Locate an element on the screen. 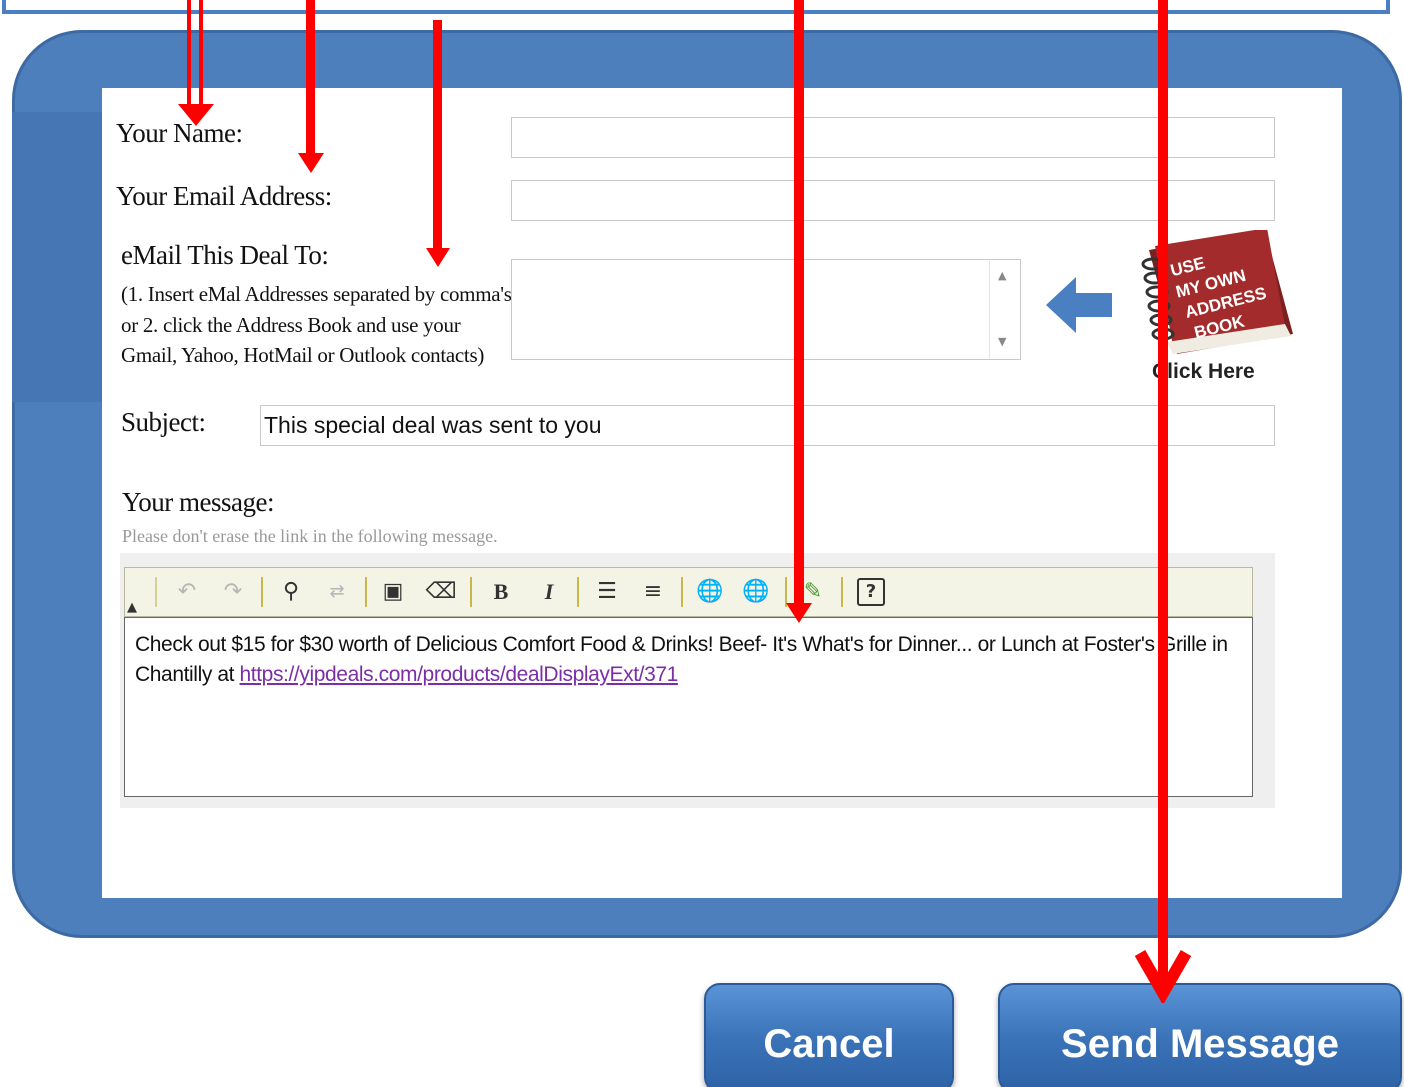 This screenshot has height=1087, width=1404. subject-input is located at coordinates (767, 425).